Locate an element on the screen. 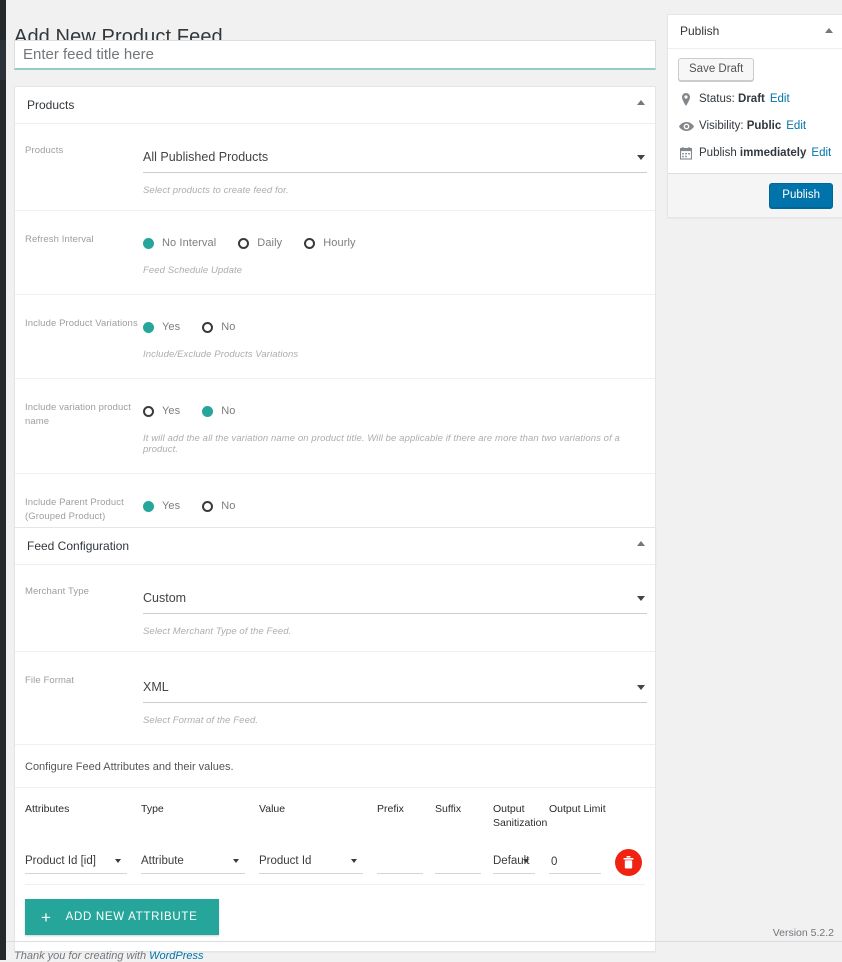 The image size is (842, 962). feed-configuration-panel-header: Feed Configuration is located at coordinates (335, 546).